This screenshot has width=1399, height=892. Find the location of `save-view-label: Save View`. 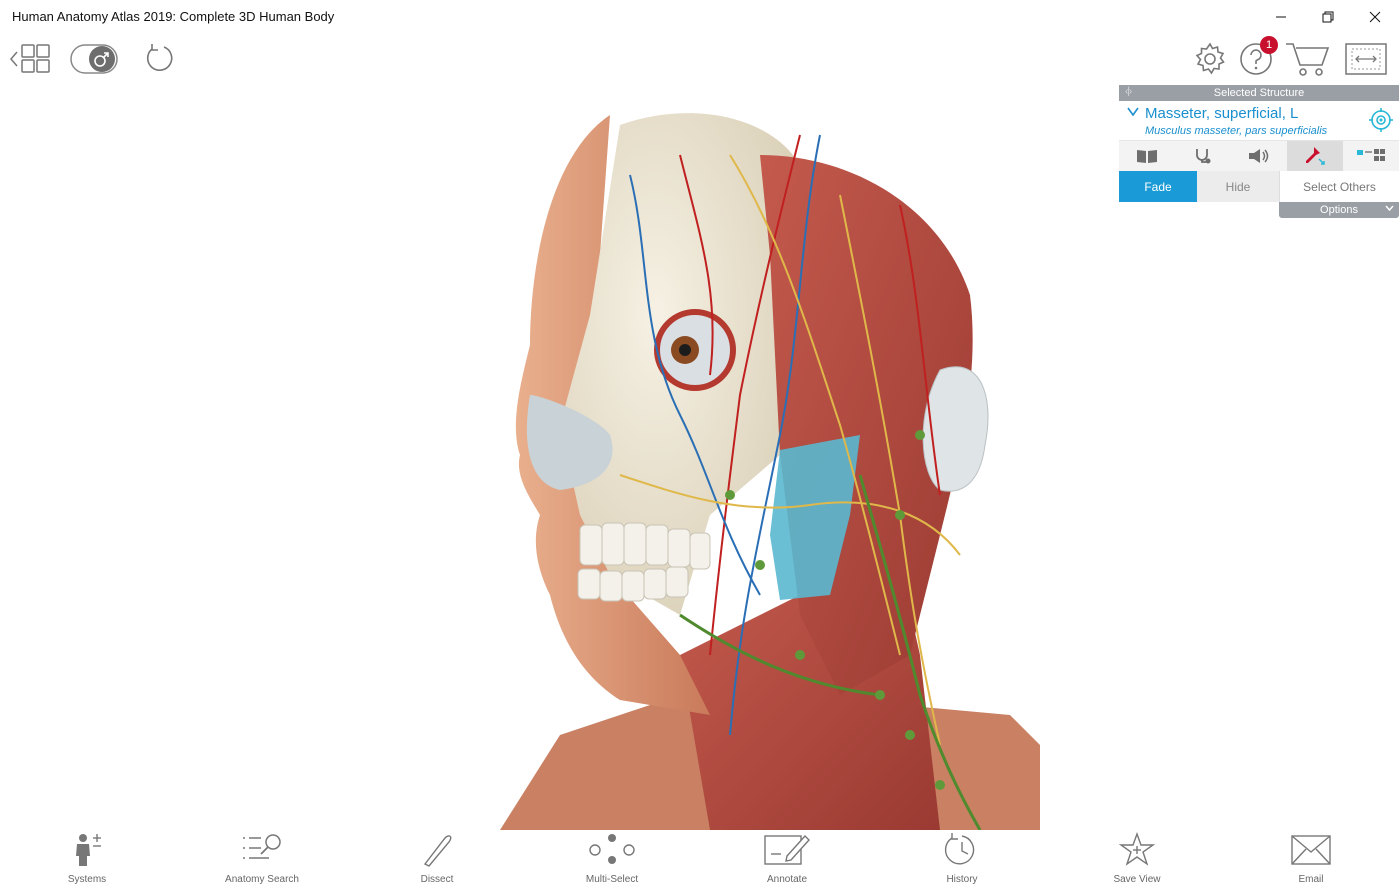

save-view-label: Save View is located at coordinates (1137, 879).